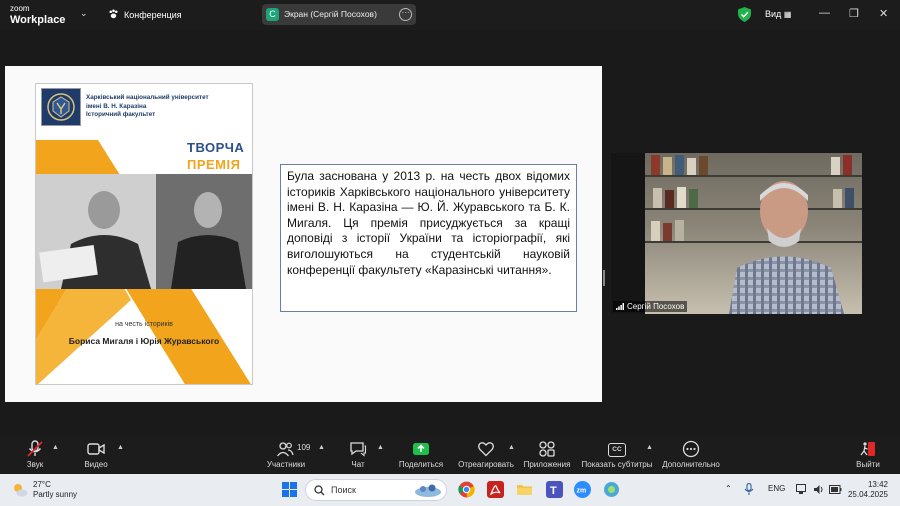 This screenshot has width=900, height=506. I want to click on cover-names: Бориса Мигаля і Юрія Журавського, so click(144, 341).